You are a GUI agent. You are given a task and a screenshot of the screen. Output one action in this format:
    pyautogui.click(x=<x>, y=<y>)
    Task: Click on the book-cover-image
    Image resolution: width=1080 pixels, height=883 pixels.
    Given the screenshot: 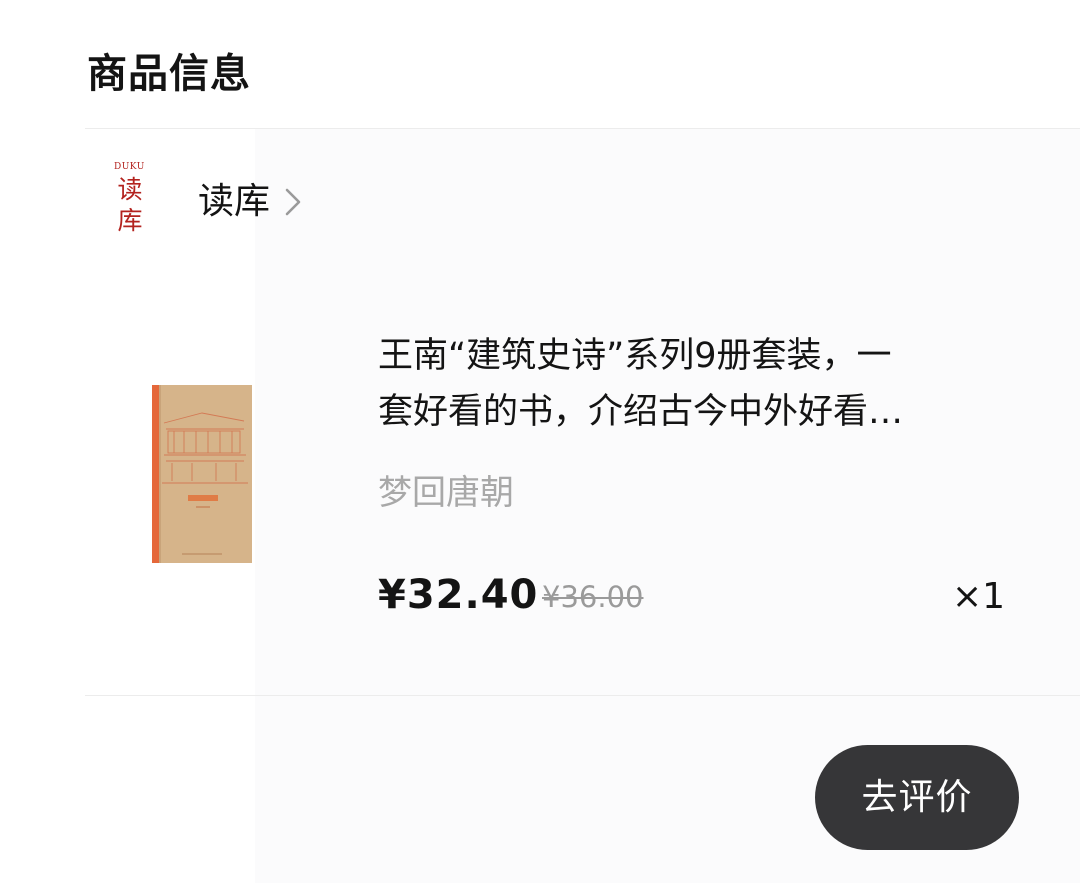 What is the action you would take?
    pyautogui.click(x=202, y=474)
    